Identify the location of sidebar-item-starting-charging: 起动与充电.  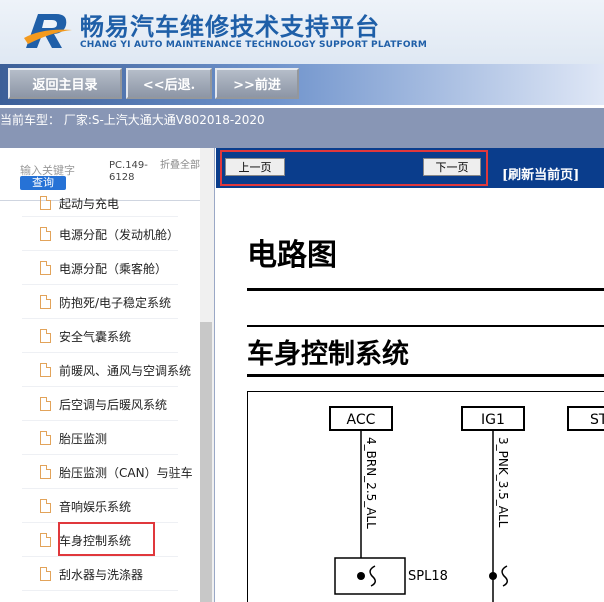
(120, 203).